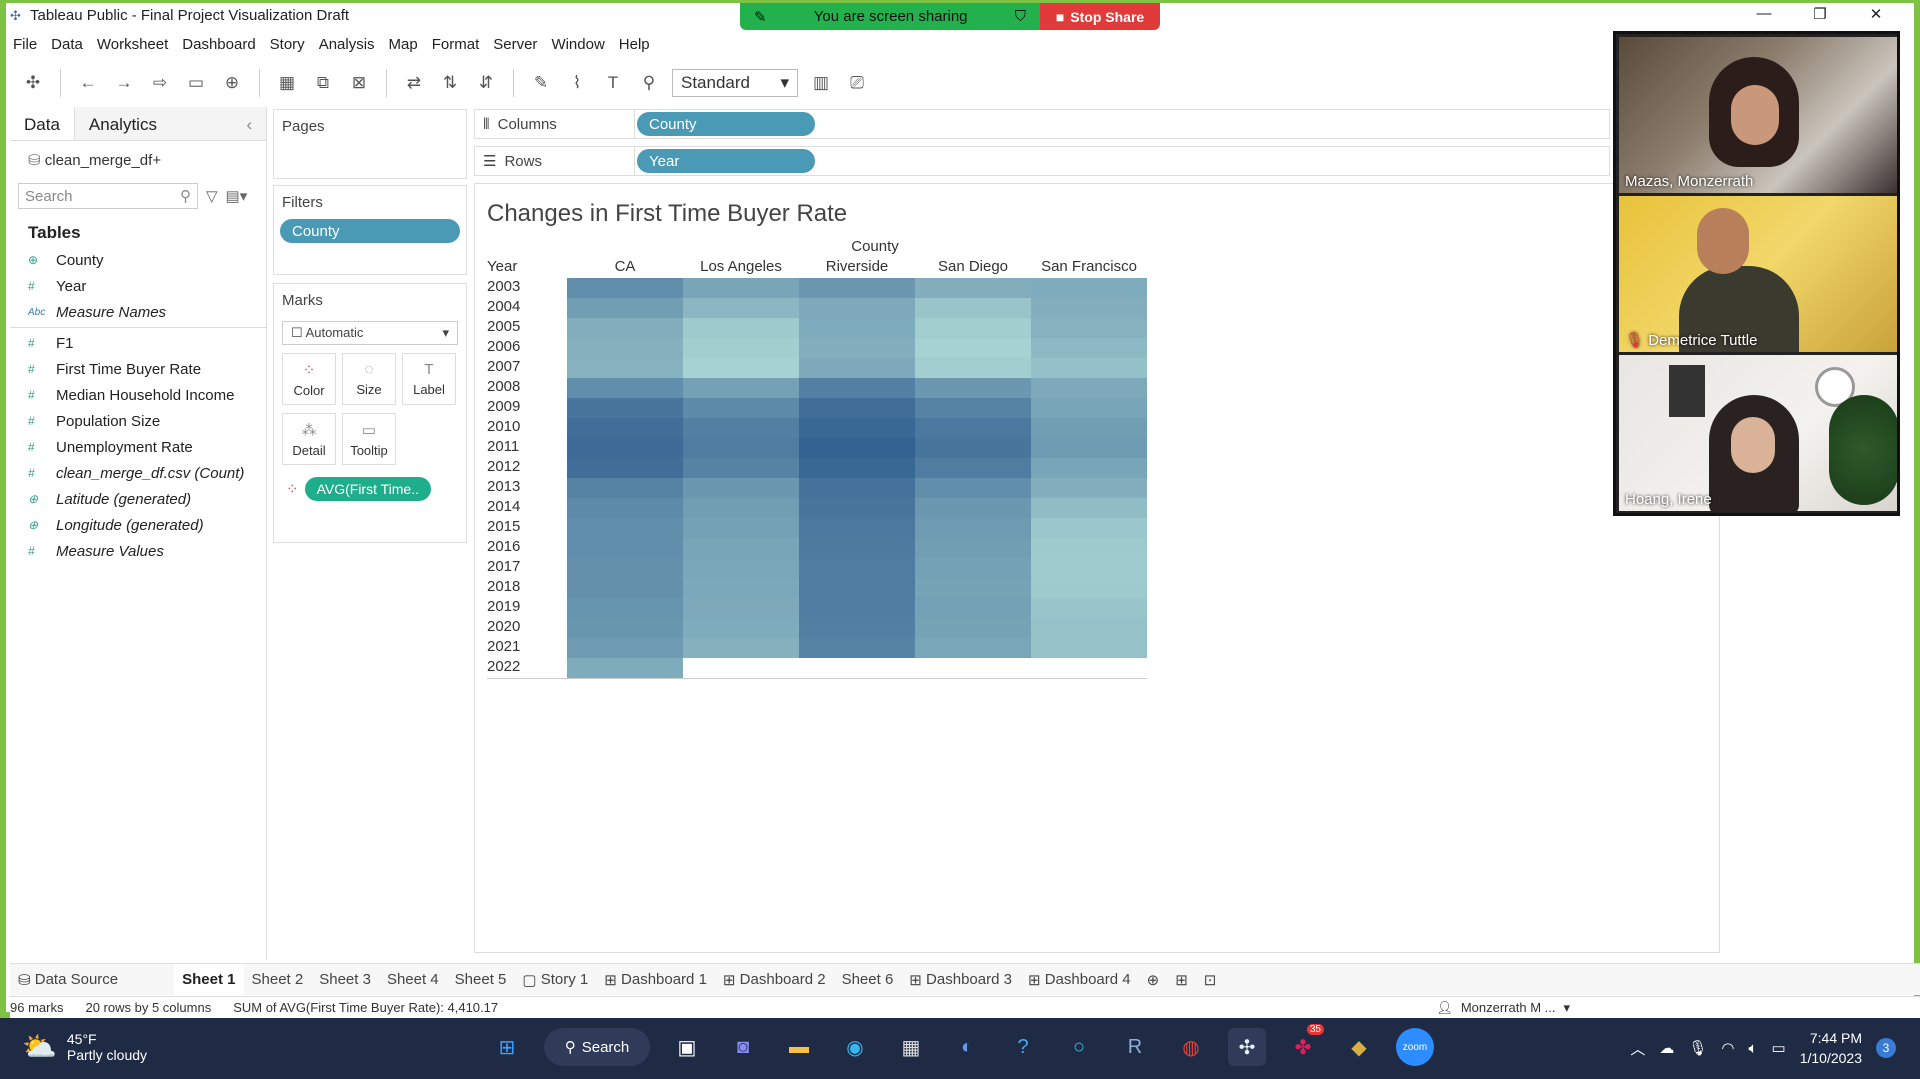  Describe the element at coordinates (1758, 274) in the screenshot. I see `video-tile-2: 🎙︎ Demetrice Tuttle` at that location.